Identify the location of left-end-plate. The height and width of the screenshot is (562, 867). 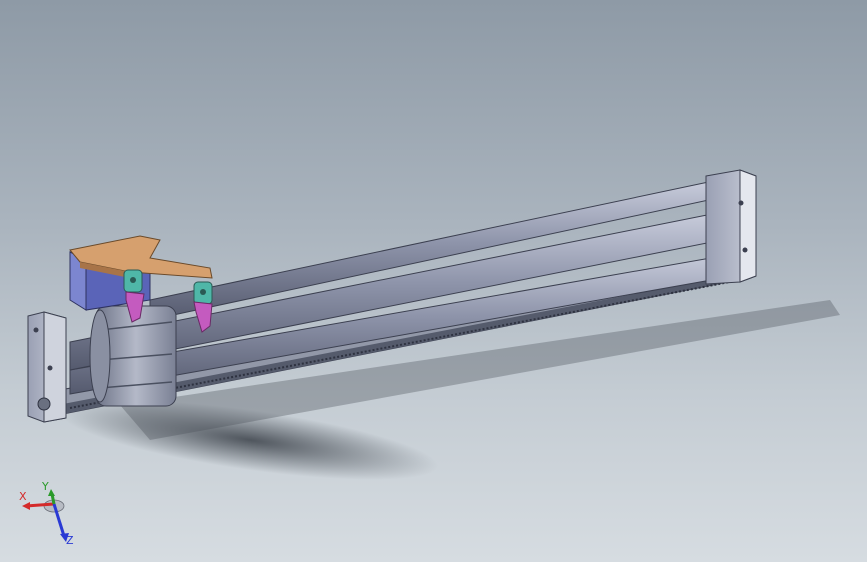
(47, 367).